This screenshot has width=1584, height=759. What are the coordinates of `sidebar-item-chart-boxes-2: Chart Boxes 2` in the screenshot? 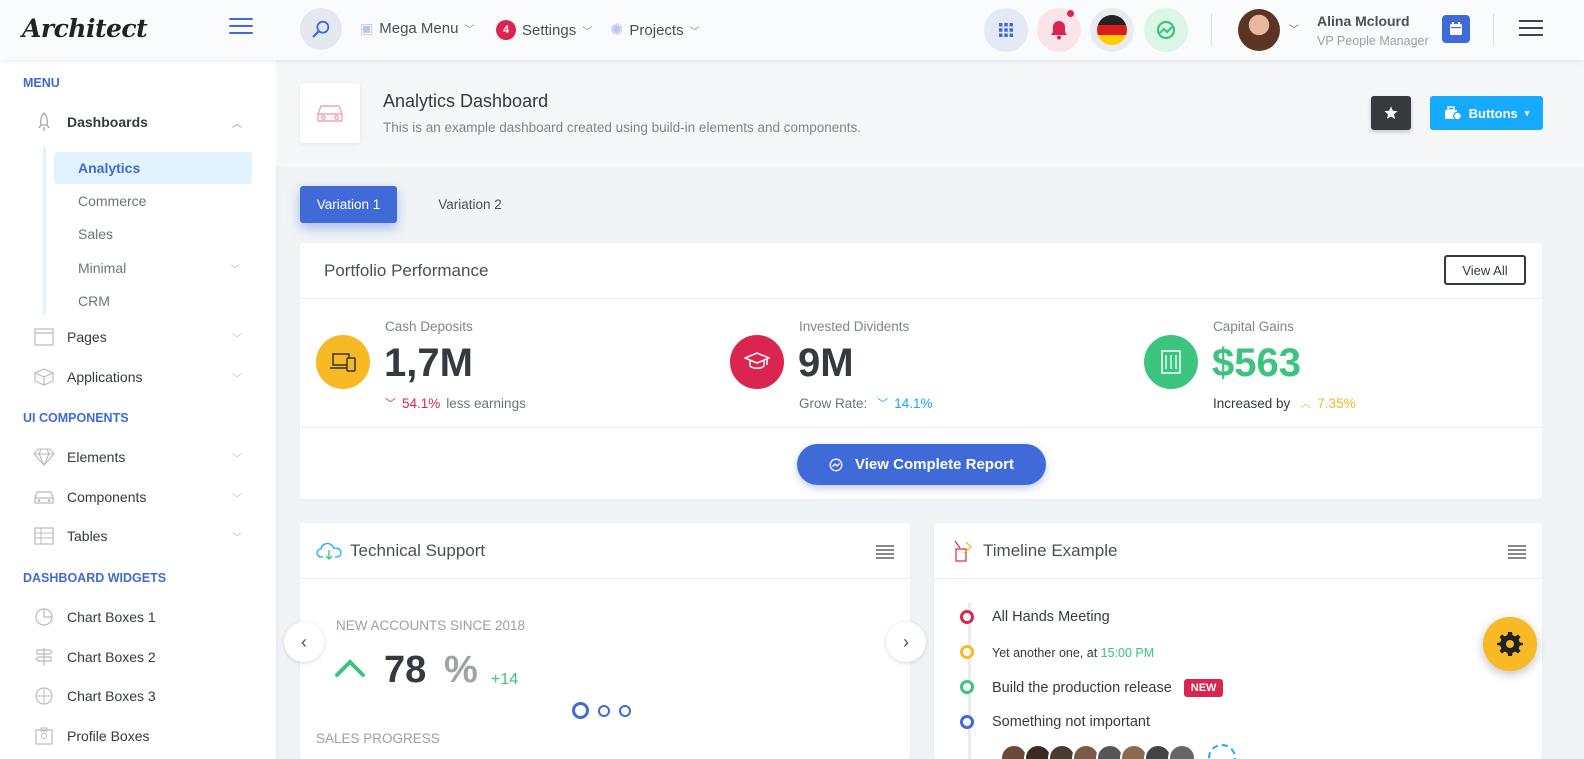 It's located at (137, 657).